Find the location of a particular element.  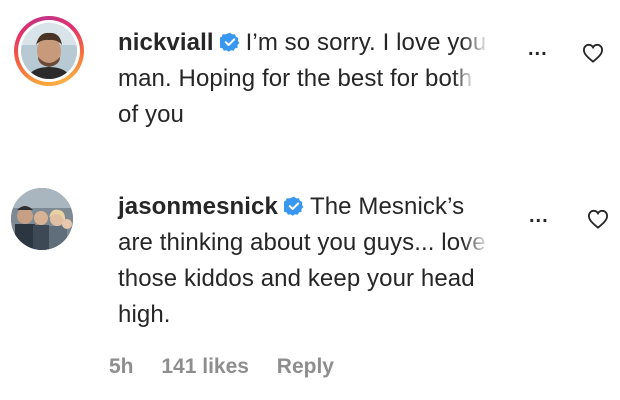

username: jasonmesnick is located at coordinates (198, 206).